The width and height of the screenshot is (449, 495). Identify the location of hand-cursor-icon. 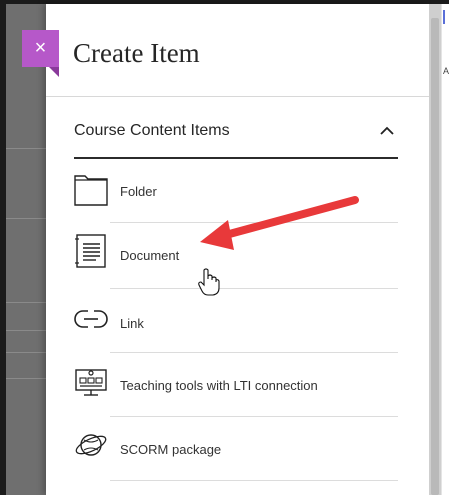
(209, 282).